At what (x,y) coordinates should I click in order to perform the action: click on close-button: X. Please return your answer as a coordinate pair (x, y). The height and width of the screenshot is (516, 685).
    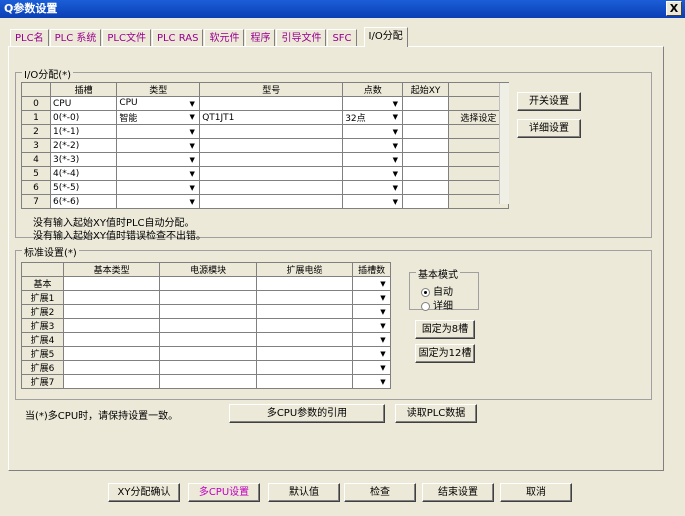
    Looking at the image, I should click on (674, 8).